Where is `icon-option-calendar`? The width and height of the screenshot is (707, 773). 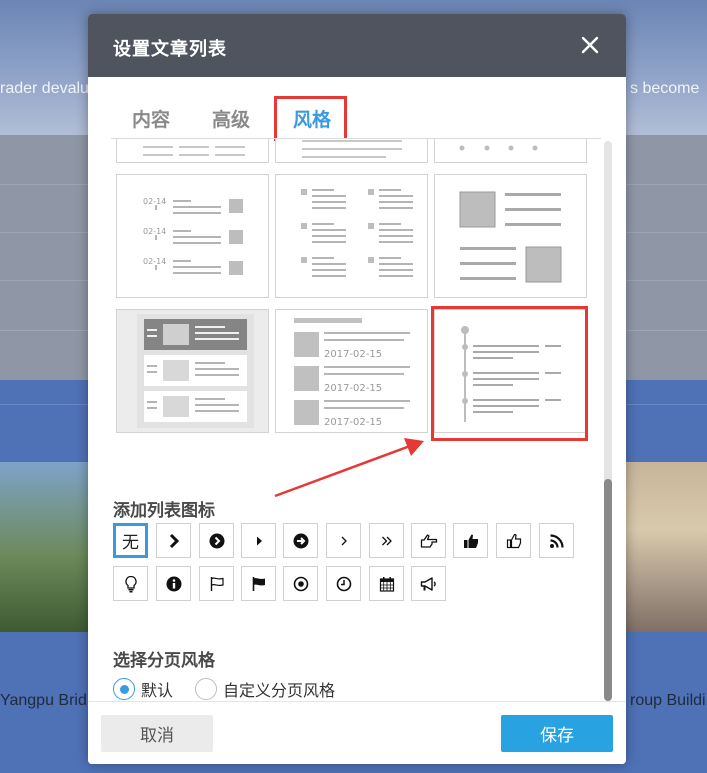
icon-option-calendar is located at coordinates (386, 583).